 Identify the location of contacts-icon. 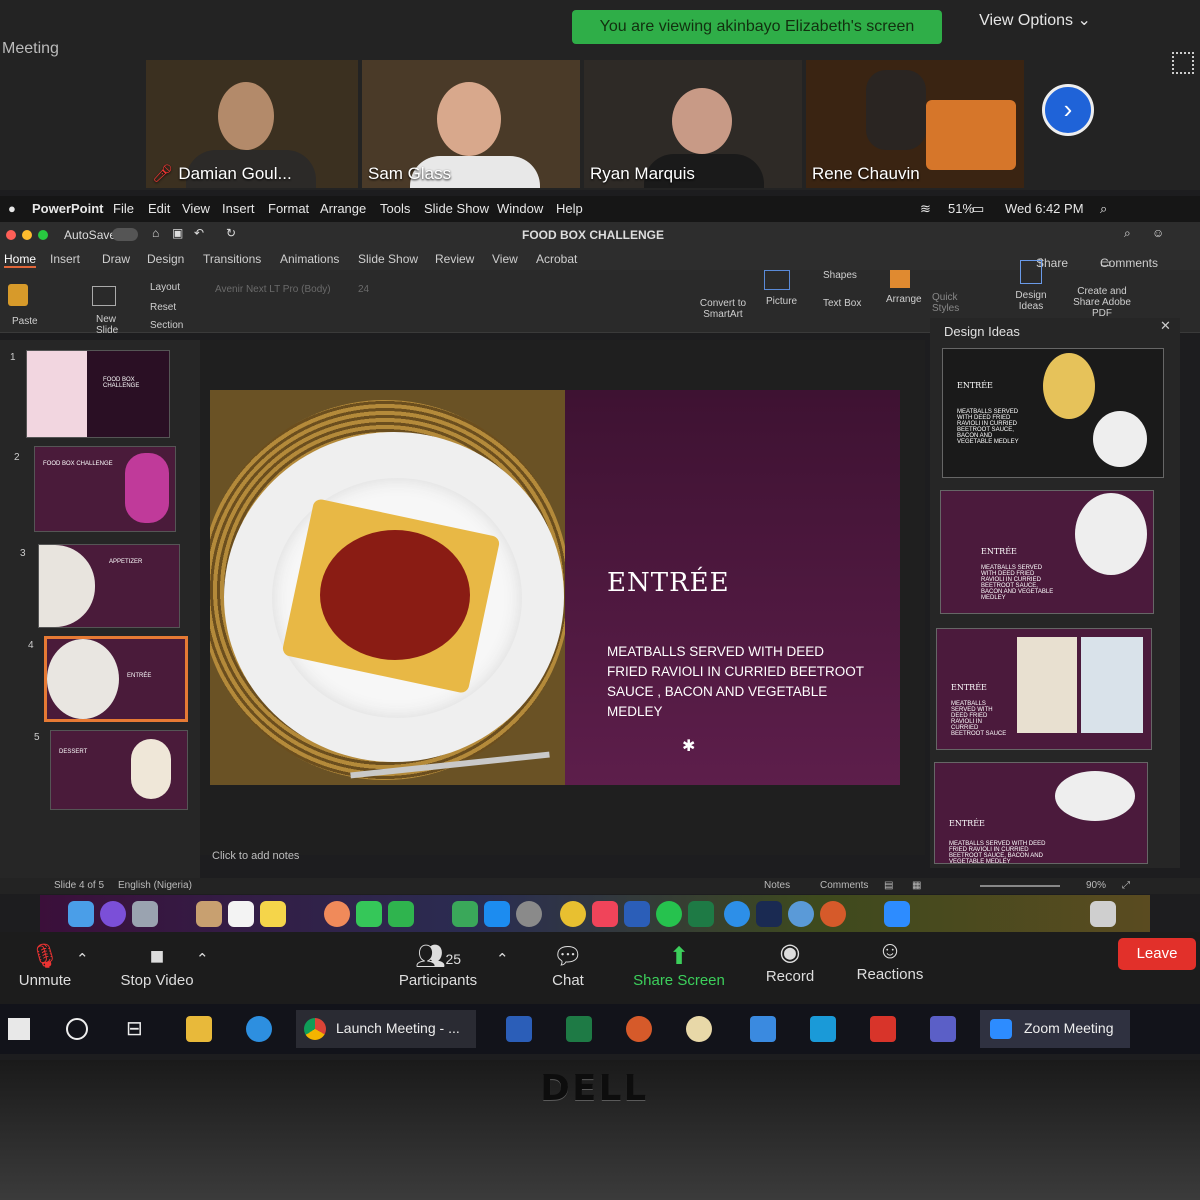
(209, 914).